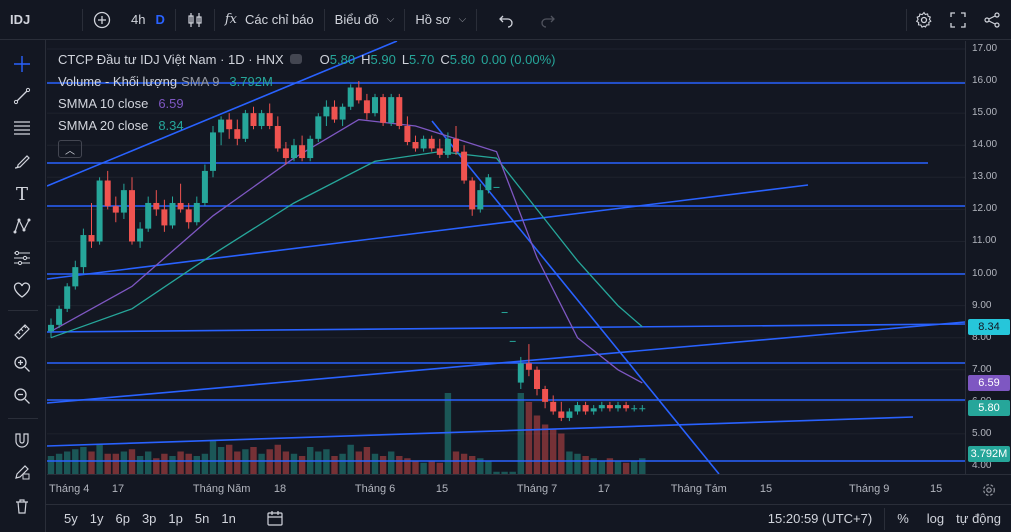 The height and width of the screenshot is (532, 1011). Describe the element at coordinates (985, 273) in the screenshot. I see `price-tick-label: 10.00` at that location.